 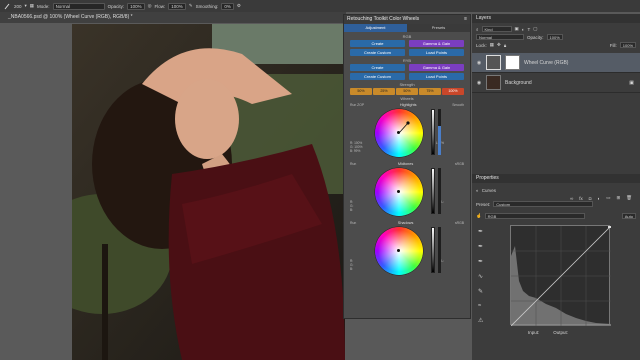 What do you see at coordinates (512, 62) in the screenshot?
I see `layer-mask-thumbnail` at bounding box center [512, 62].